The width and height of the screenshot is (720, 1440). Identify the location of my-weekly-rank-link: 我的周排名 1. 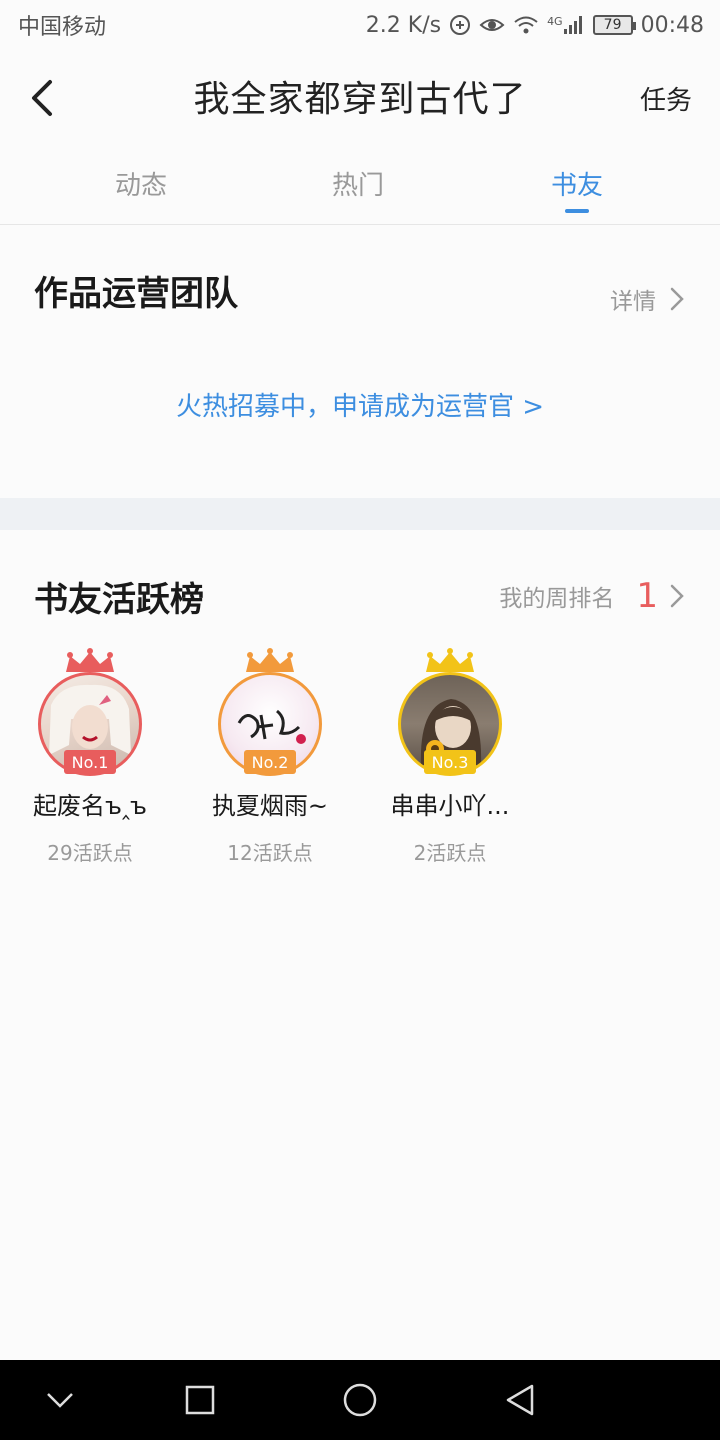
(591, 596).